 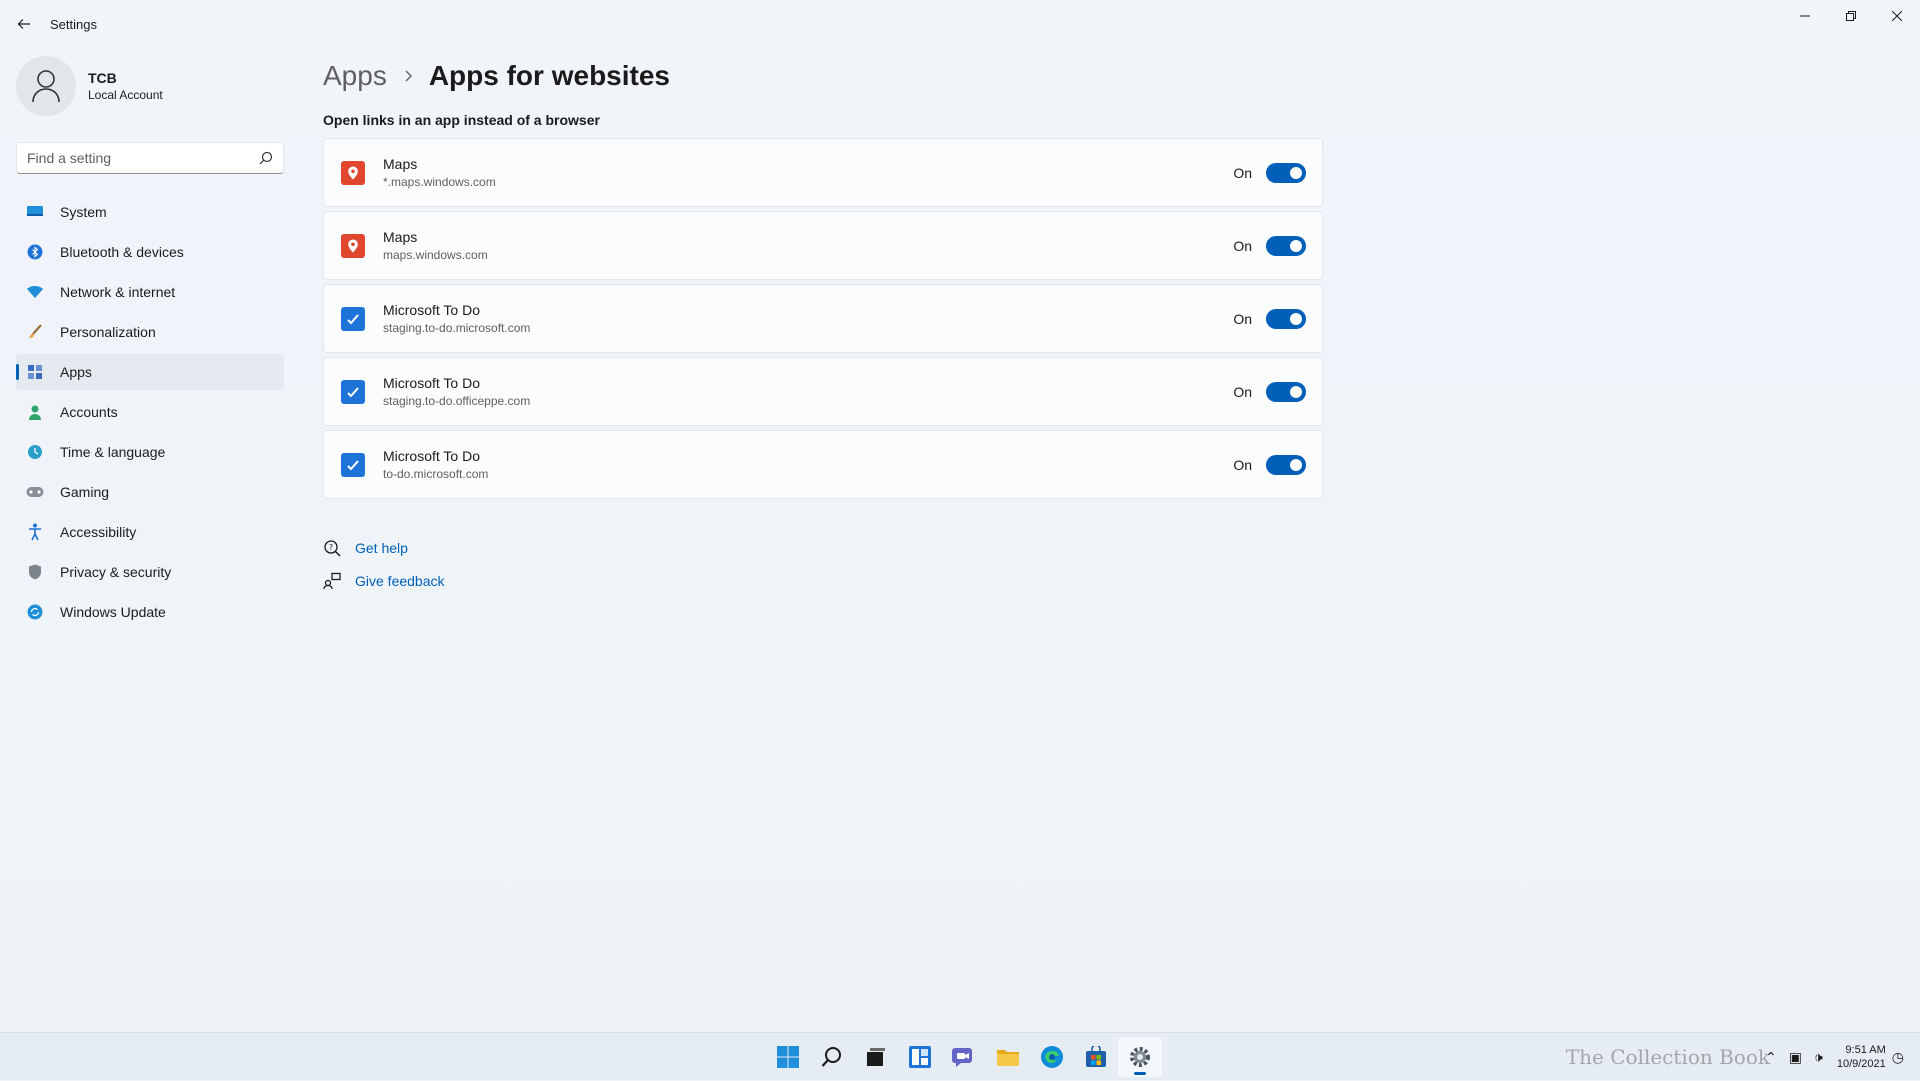 What do you see at coordinates (435, 255) in the screenshot?
I see `app-domain: maps.windows.com` at bounding box center [435, 255].